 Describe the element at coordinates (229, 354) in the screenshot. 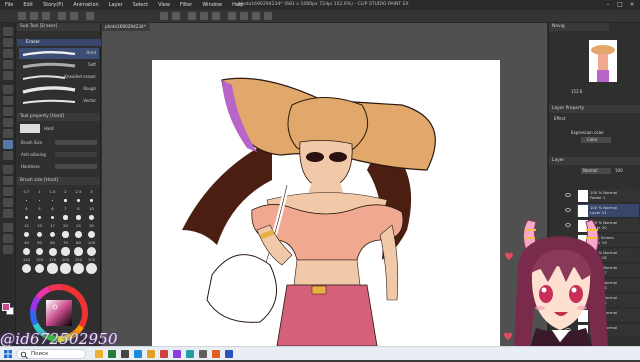

I see `clip-studio-taskbar-icon` at that location.